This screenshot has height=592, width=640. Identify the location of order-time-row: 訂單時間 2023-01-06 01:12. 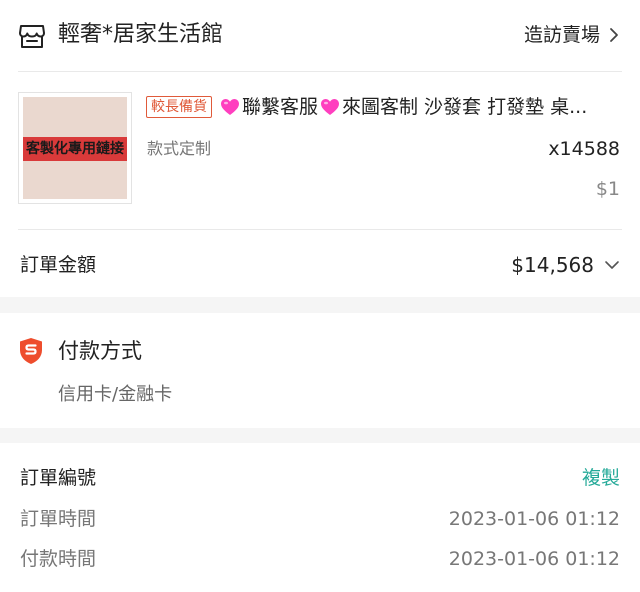
(320, 519).